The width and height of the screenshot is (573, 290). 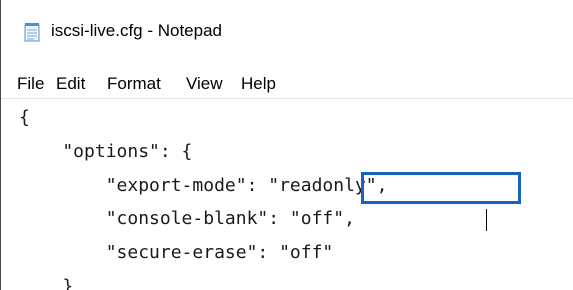 What do you see at coordinates (441, 188) in the screenshot?
I see `readonly-highlight-box` at bounding box center [441, 188].